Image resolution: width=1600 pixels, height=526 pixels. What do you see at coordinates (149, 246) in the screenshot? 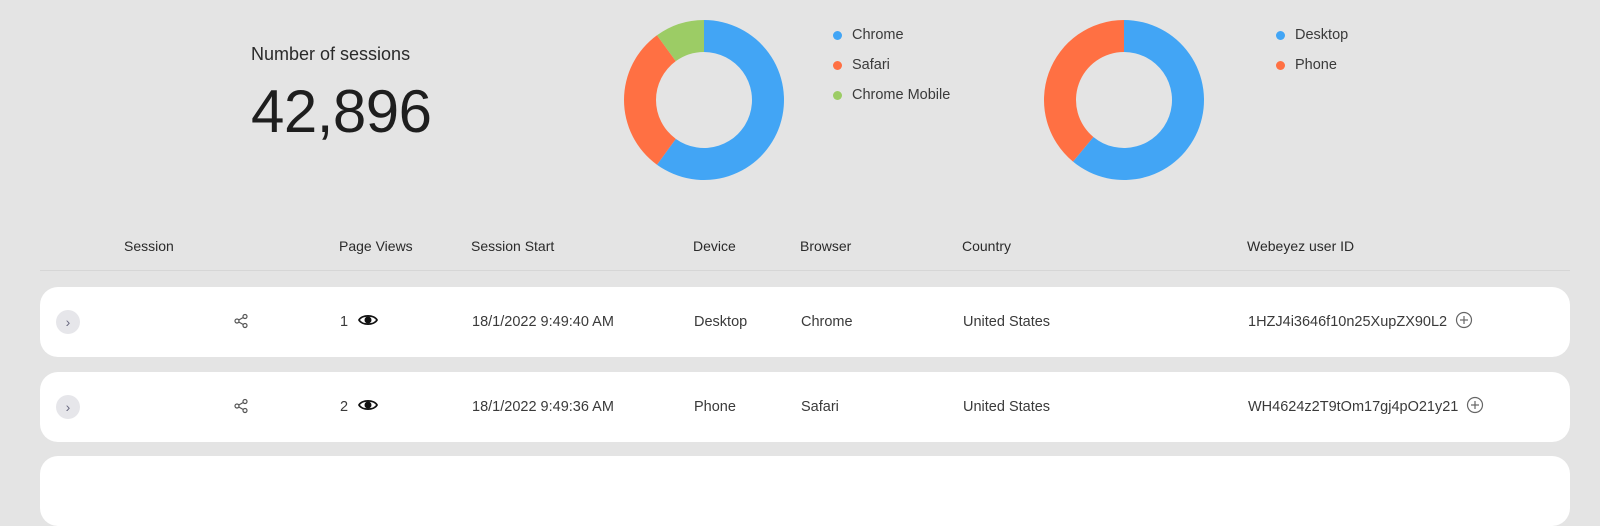
I see `header-session: Session` at bounding box center [149, 246].